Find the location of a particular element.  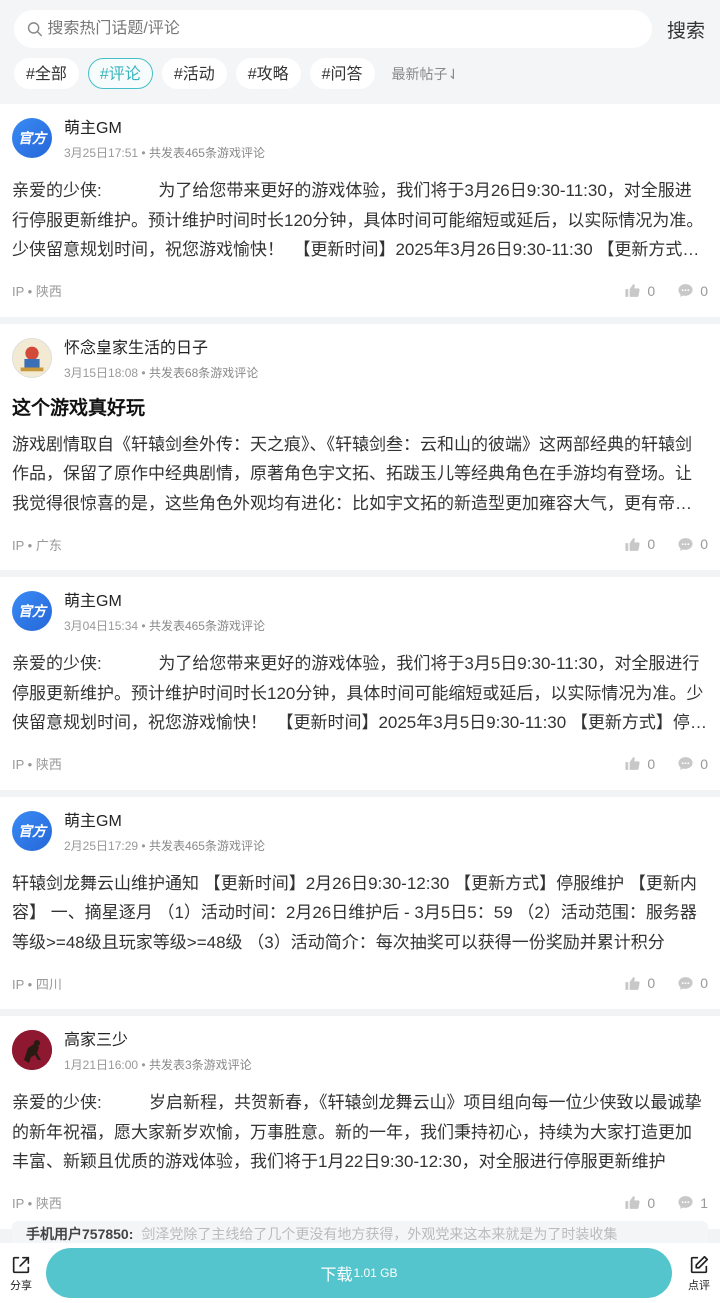

share-button: 分享 is located at coordinates (21, 1273).